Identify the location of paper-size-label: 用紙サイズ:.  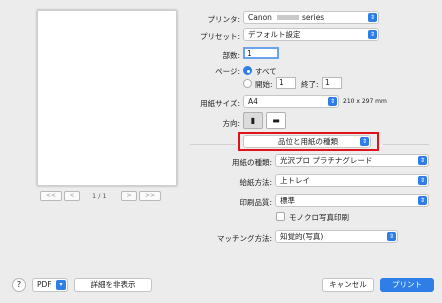
(220, 103).